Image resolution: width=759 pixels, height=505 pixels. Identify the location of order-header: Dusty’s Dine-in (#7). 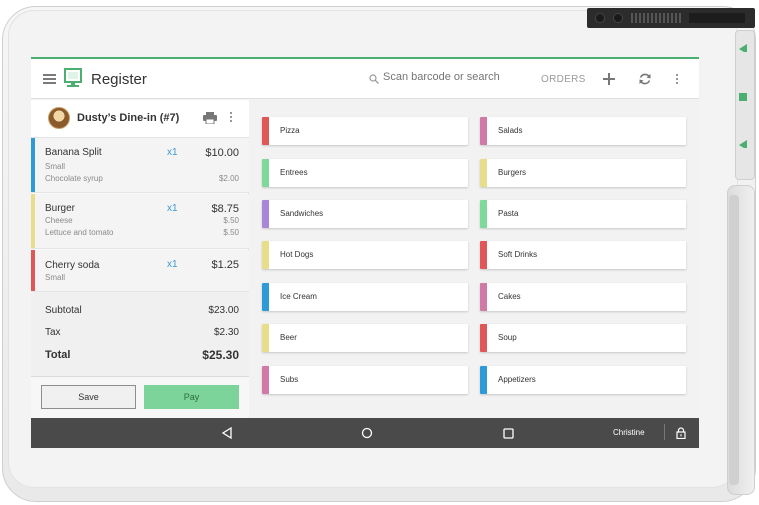
(140, 119).